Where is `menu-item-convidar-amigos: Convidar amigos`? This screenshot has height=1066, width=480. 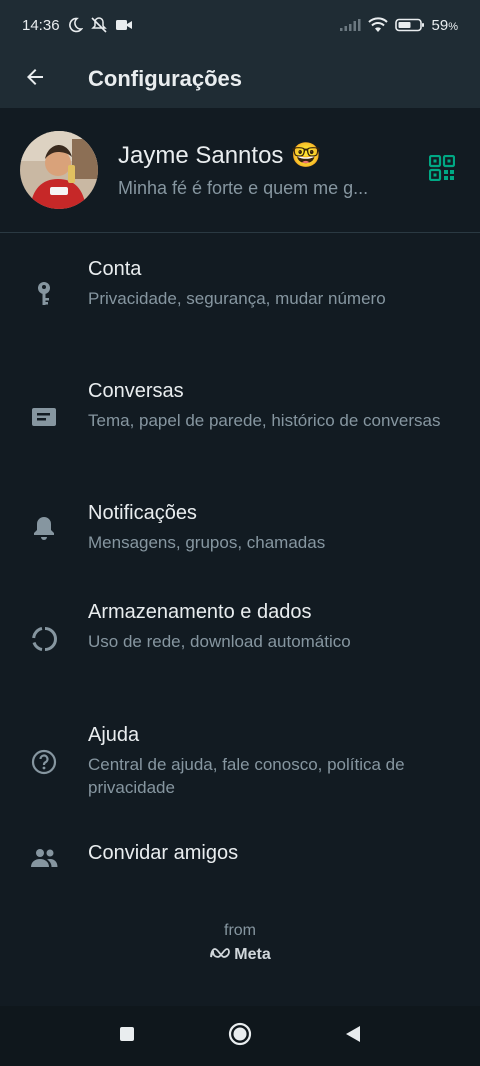 menu-item-convidar-amigos: Convidar amigos is located at coordinates (240, 860).